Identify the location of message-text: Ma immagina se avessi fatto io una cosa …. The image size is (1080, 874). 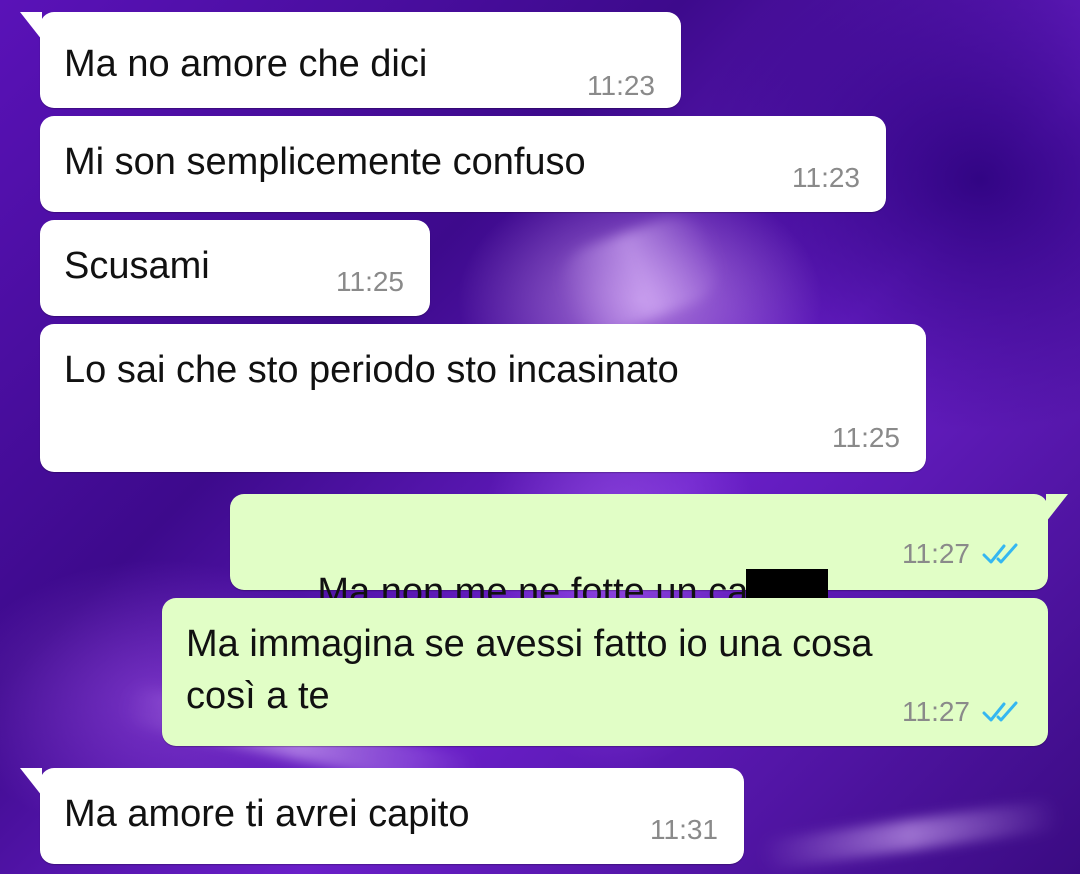
(529, 670).